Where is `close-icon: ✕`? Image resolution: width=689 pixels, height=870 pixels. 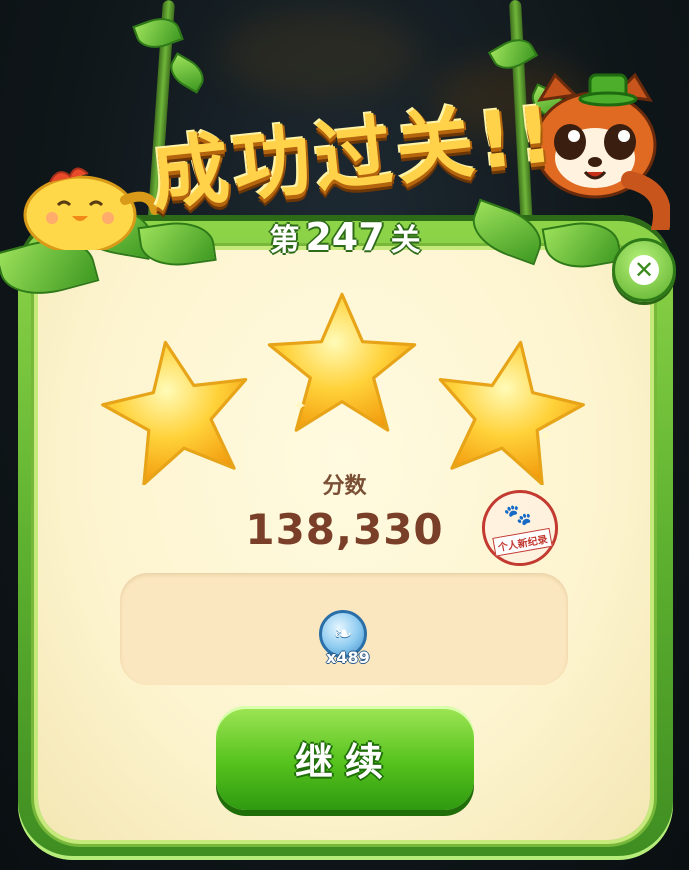 close-icon: ✕ is located at coordinates (644, 270).